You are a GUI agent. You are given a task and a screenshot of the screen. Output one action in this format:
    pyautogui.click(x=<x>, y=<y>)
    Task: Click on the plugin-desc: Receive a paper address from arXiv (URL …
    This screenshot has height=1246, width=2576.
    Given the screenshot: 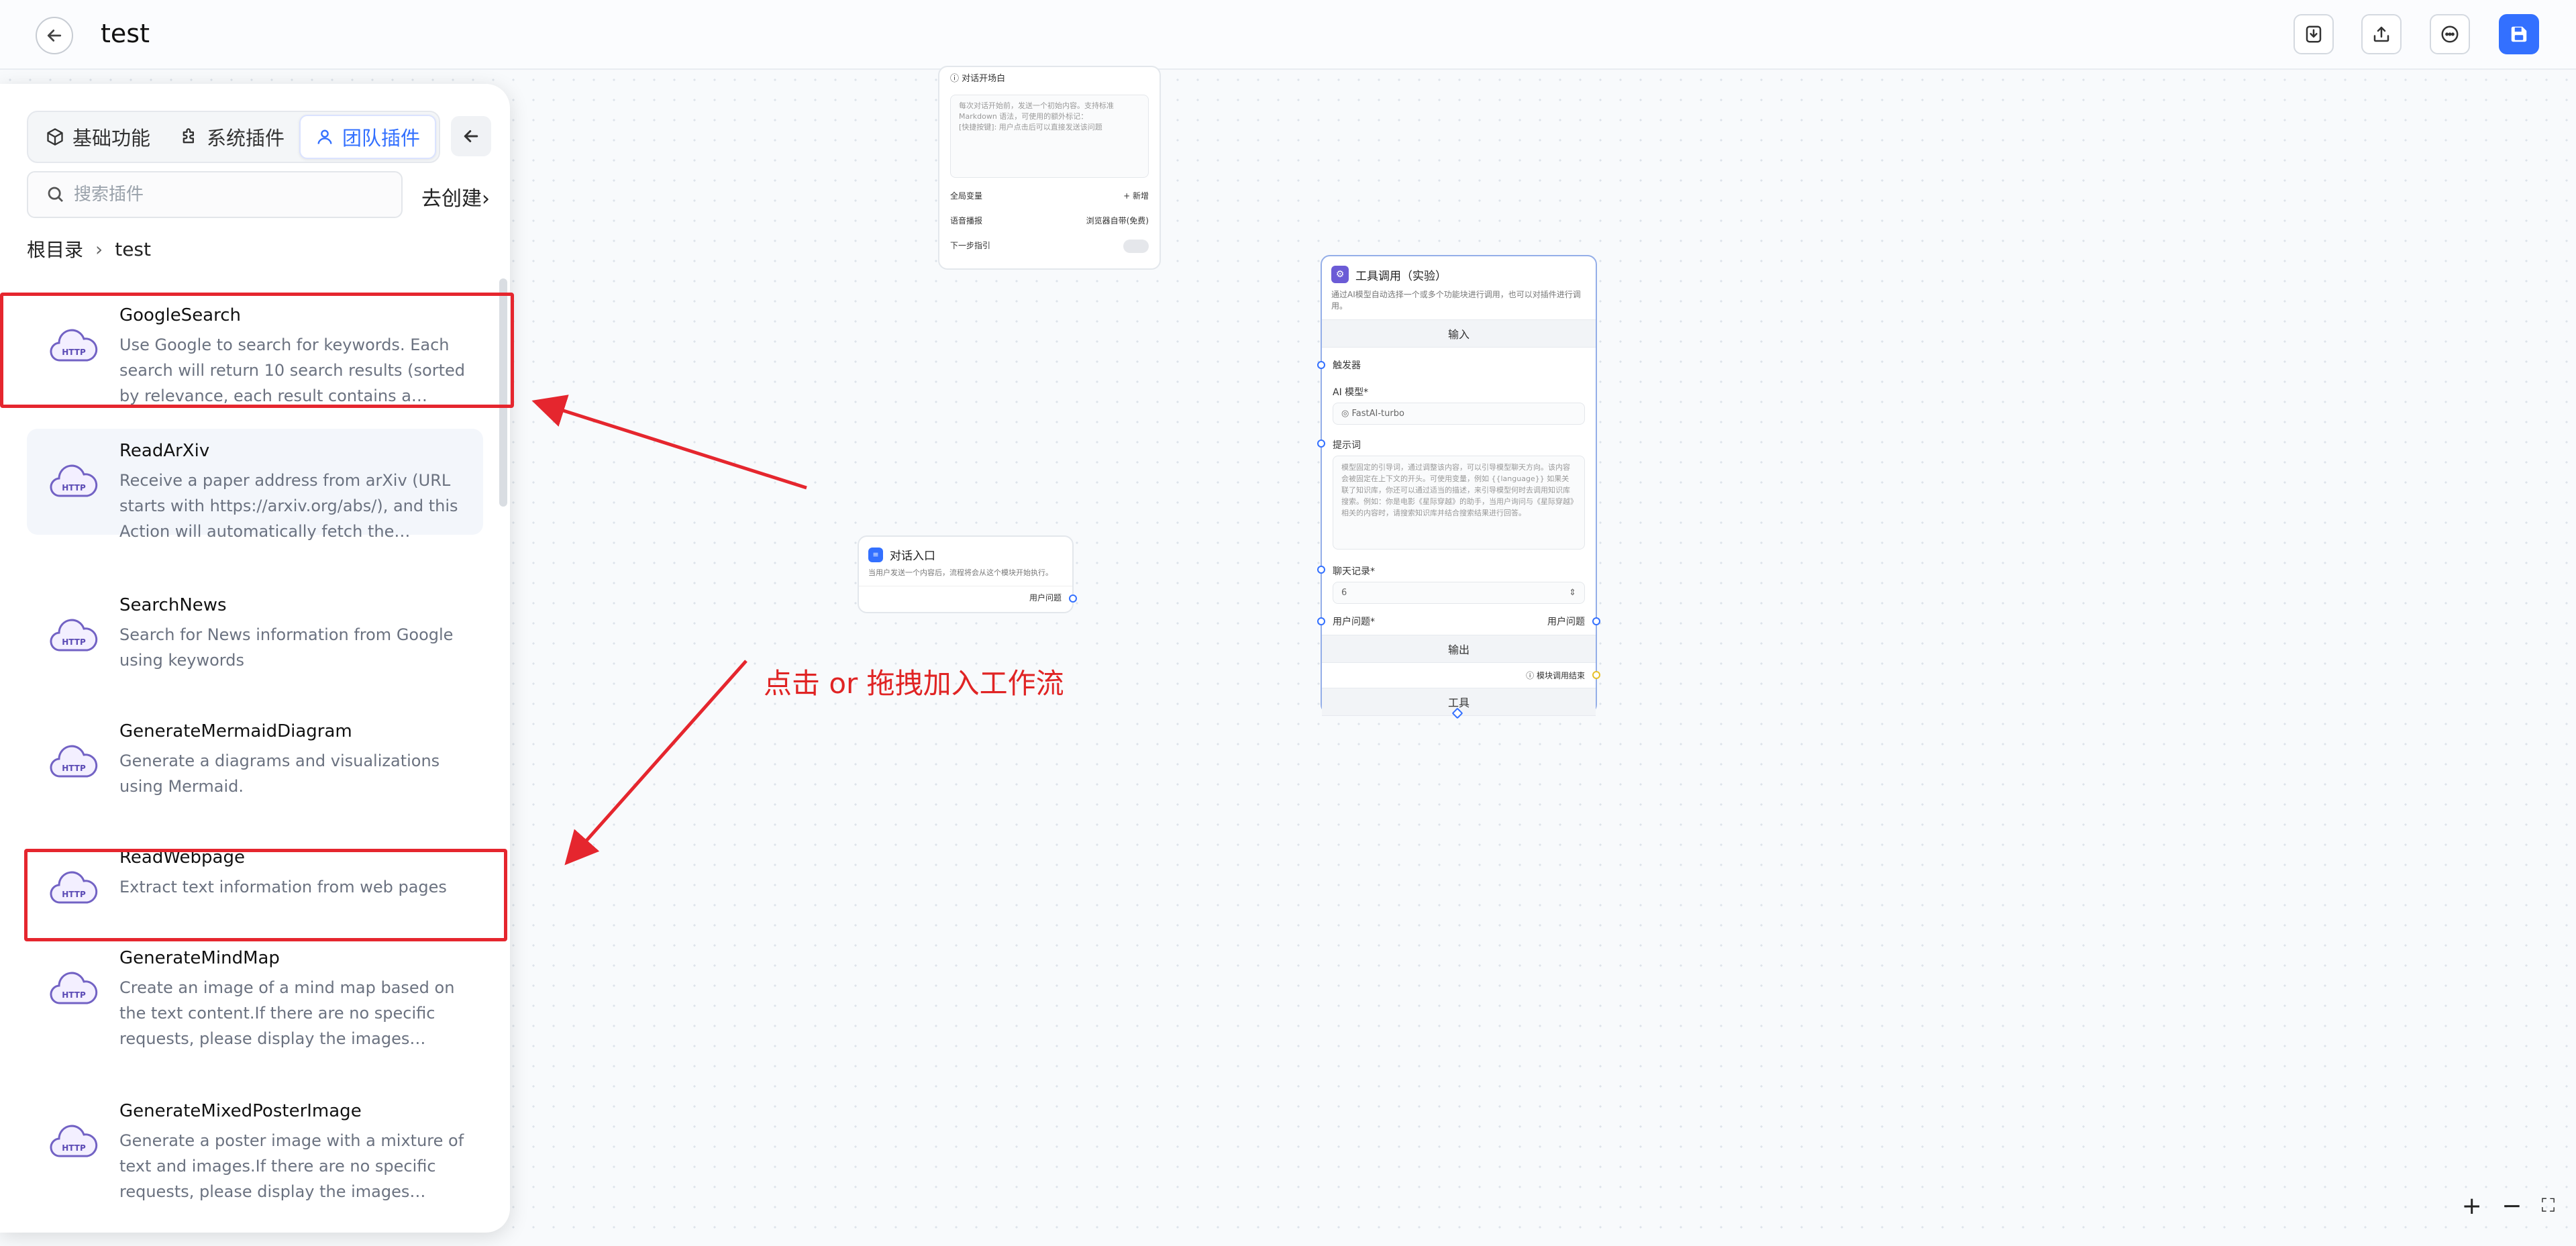 What is the action you would take?
    pyautogui.click(x=288, y=506)
    